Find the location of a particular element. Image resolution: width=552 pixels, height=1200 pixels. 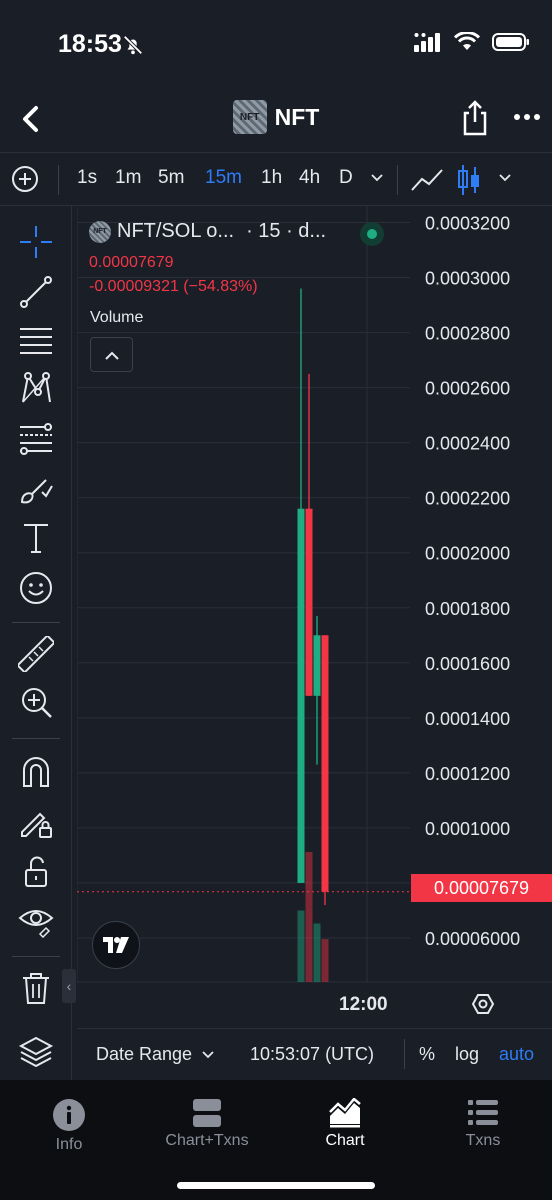

controls-divider is located at coordinates (404, 1054).